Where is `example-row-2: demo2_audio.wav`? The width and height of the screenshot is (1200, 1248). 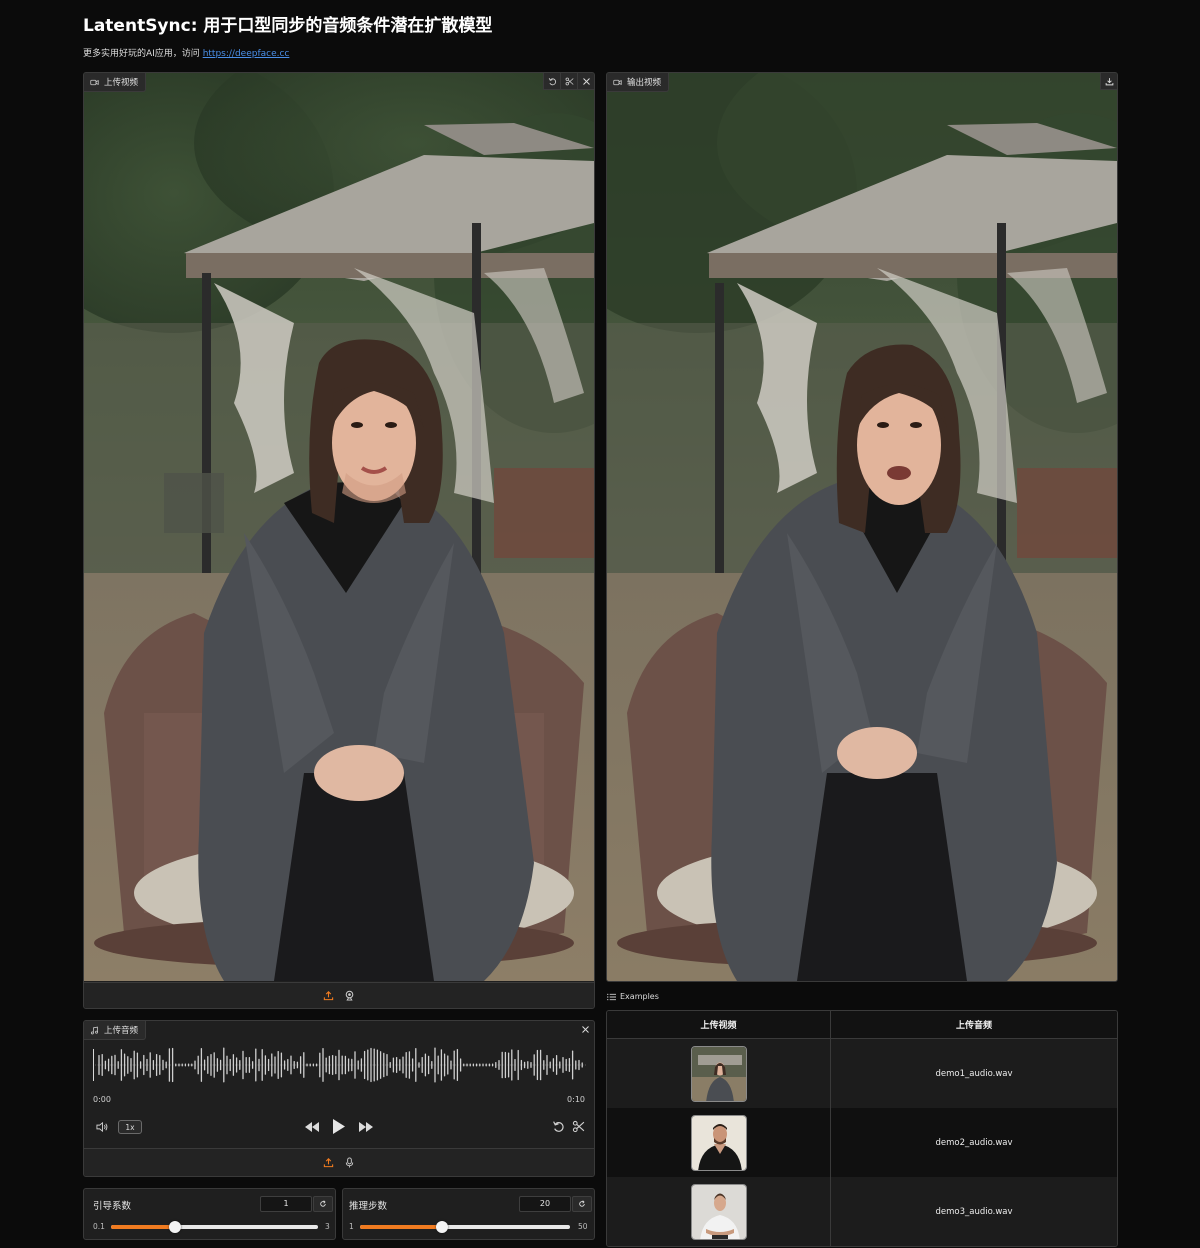 example-row-2: demo2_audio.wav is located at coordinates (862, 1142).